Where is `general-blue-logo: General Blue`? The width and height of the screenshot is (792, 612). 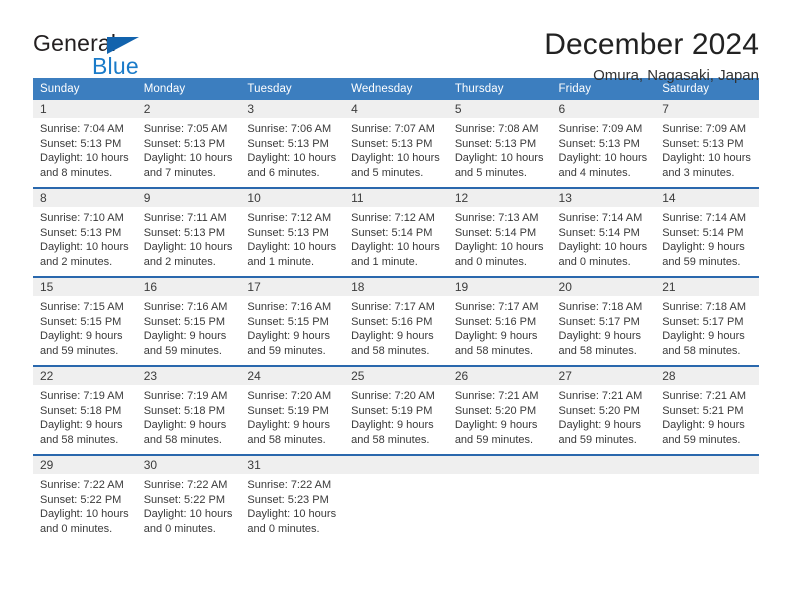
general-blue-logo: General Blue is located at coordinates (98, 53).